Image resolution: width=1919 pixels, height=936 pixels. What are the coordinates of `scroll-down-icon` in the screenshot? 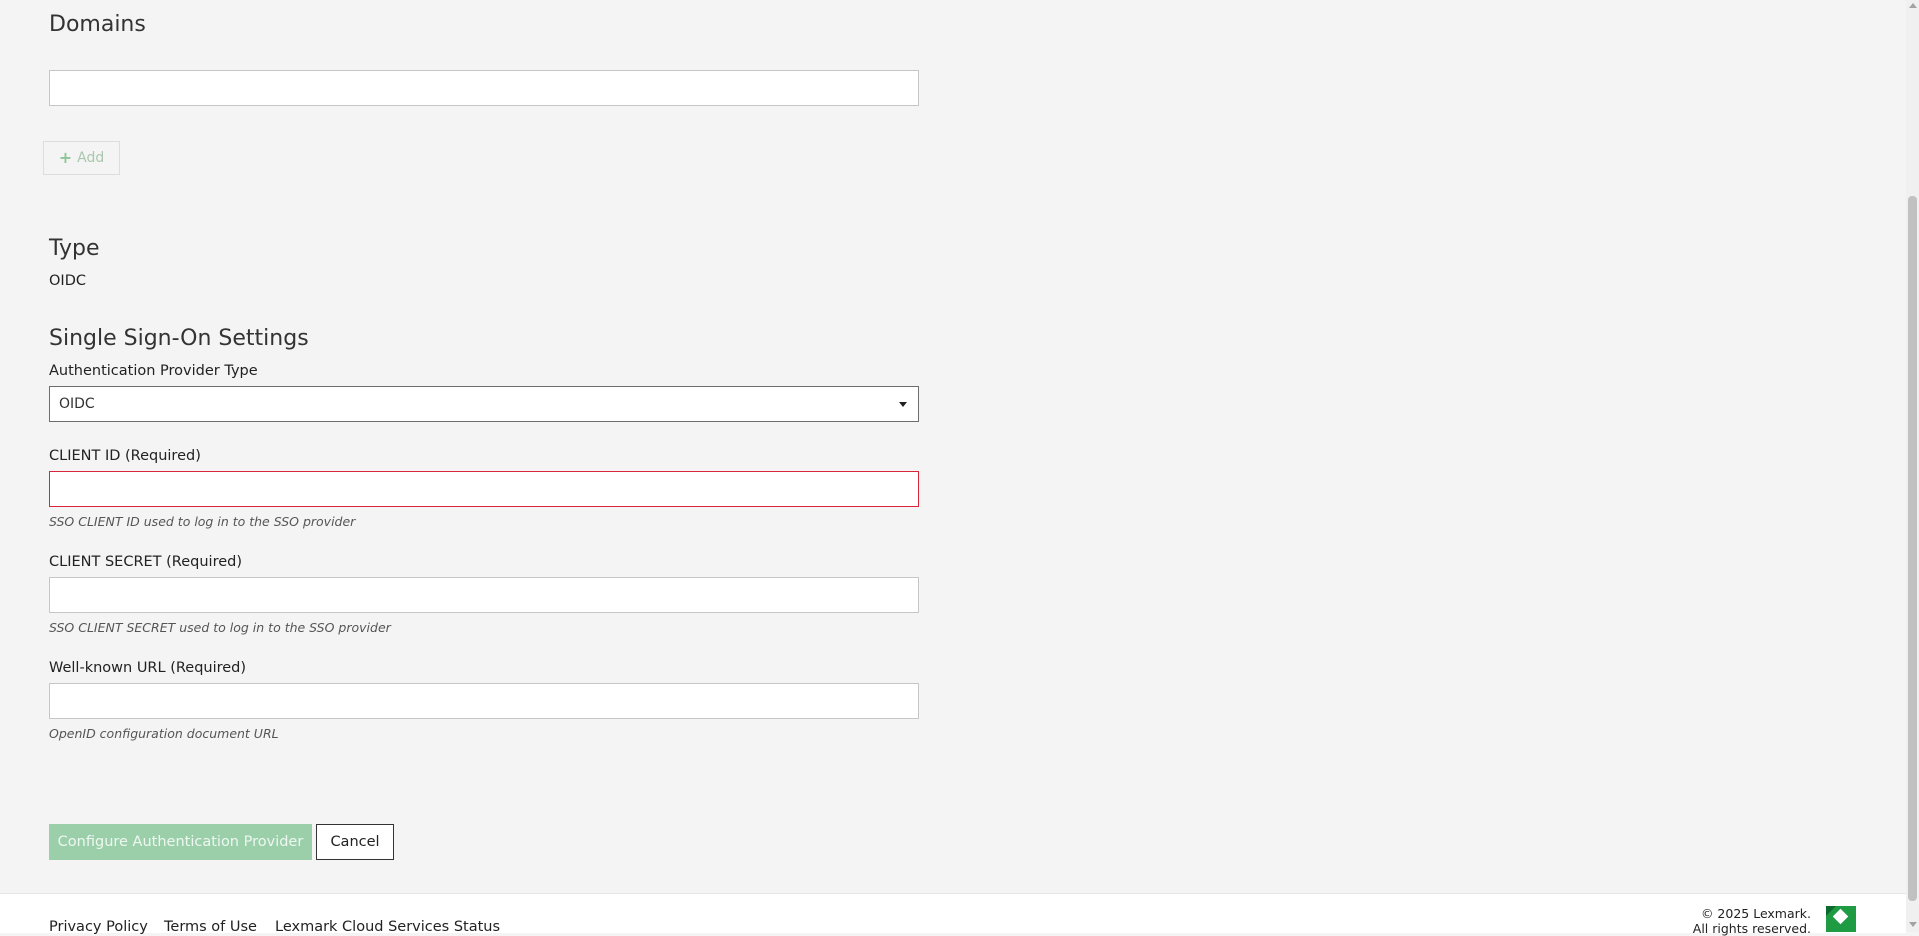 It's located at (1913, 924).